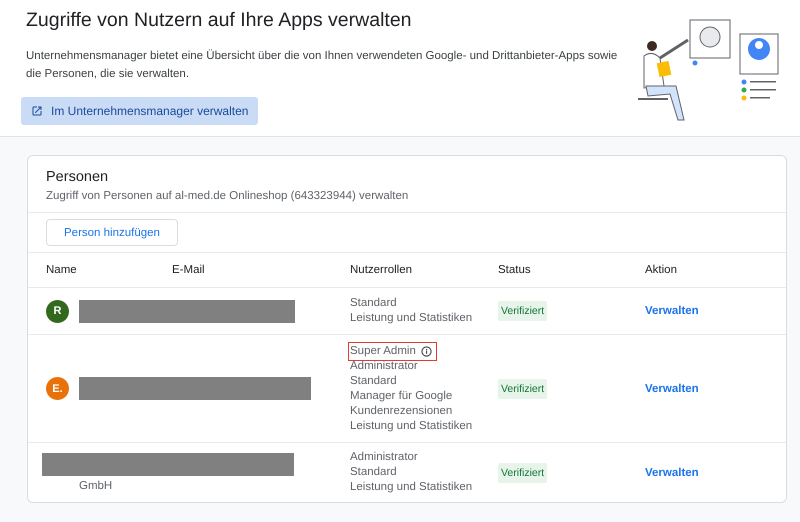 The height and width of the screenshot is (522, 800). Describe the element at coordinates (228, 196) in the screenshot. I see `card-subtitle: Zugriff von Personen auf al-med.de Onlineshop (643323944) verwalten` at that location.